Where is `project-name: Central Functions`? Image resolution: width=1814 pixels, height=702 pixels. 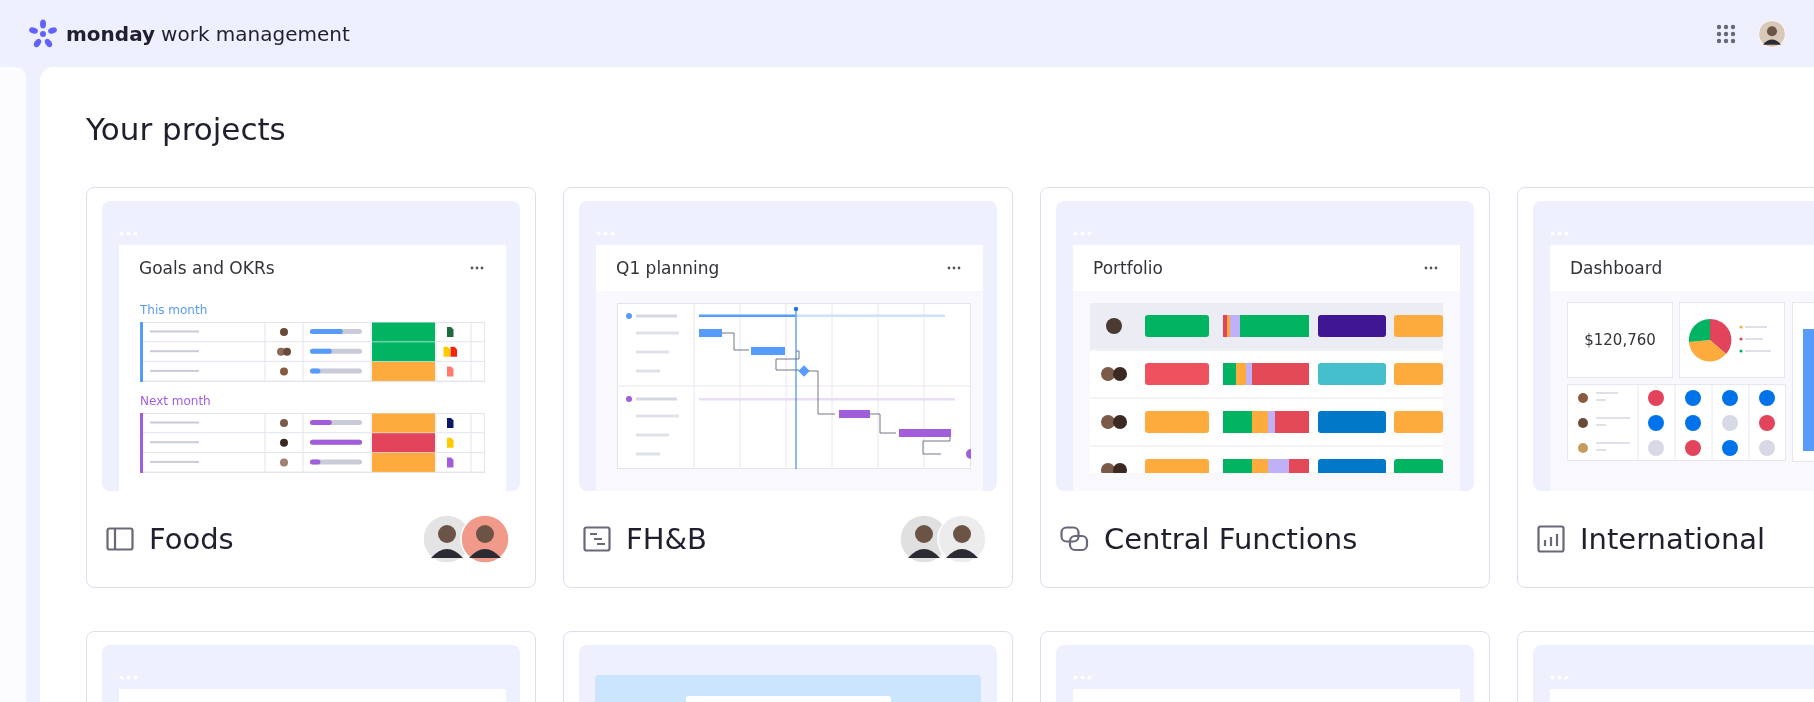 project-name: Central Functions is located at coordinates (1231, 539).